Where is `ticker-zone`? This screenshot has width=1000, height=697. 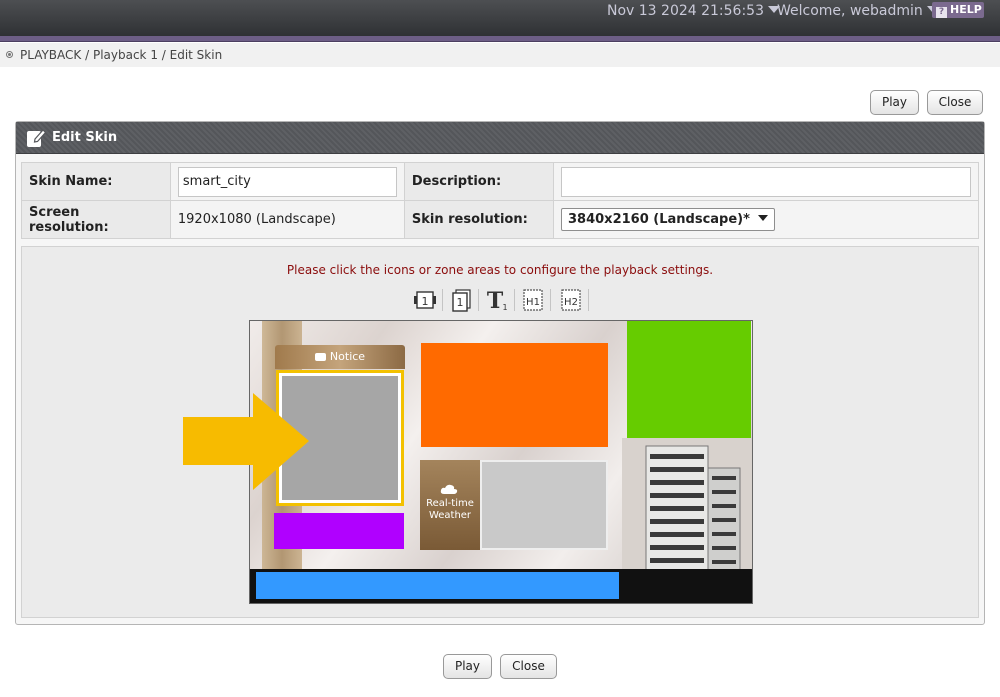 ticker-zone is located at coordinates (437, 585).